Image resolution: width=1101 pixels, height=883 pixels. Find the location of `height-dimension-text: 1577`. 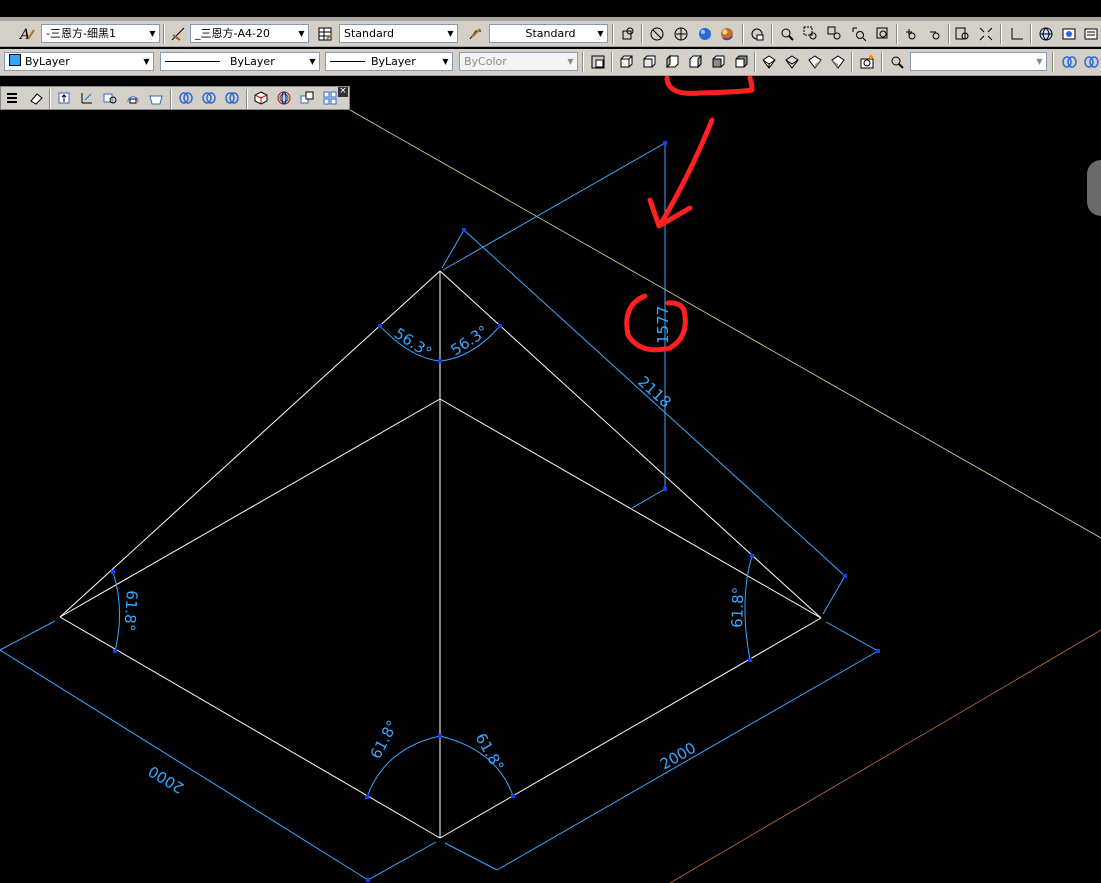

height-dimension-text: 1577 is located at coordinates (663, 325).